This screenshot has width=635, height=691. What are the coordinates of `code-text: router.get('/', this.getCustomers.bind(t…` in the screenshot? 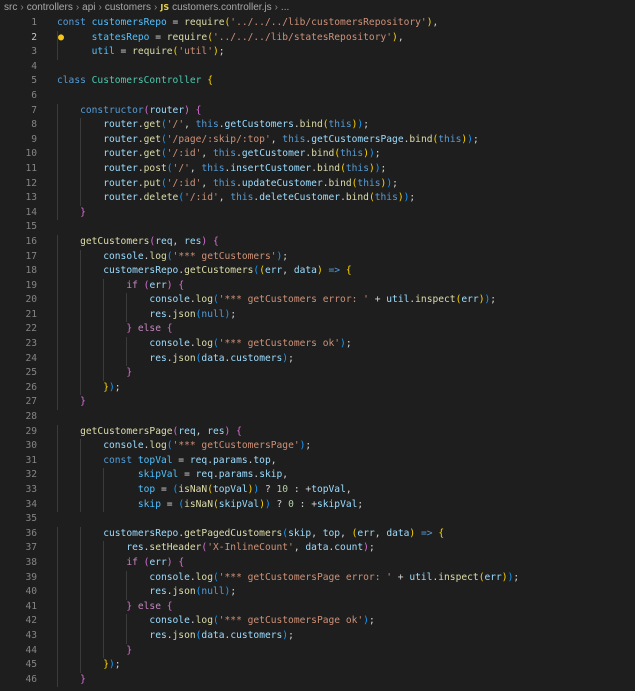 It's located at (213, 125).